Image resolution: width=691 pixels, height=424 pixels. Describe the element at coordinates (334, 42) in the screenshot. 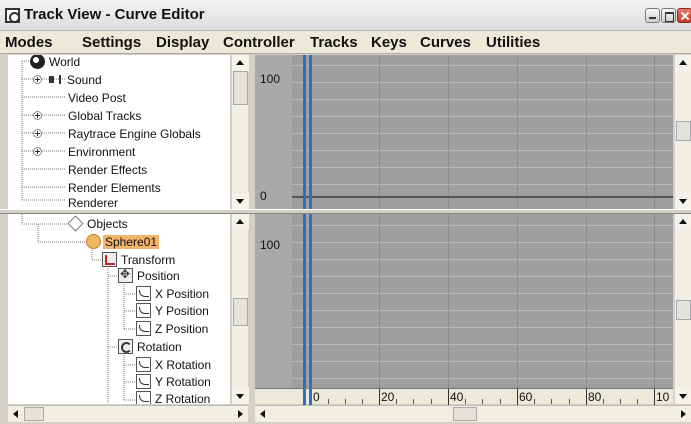

I see `menu-tracks: Tracks` at that location.